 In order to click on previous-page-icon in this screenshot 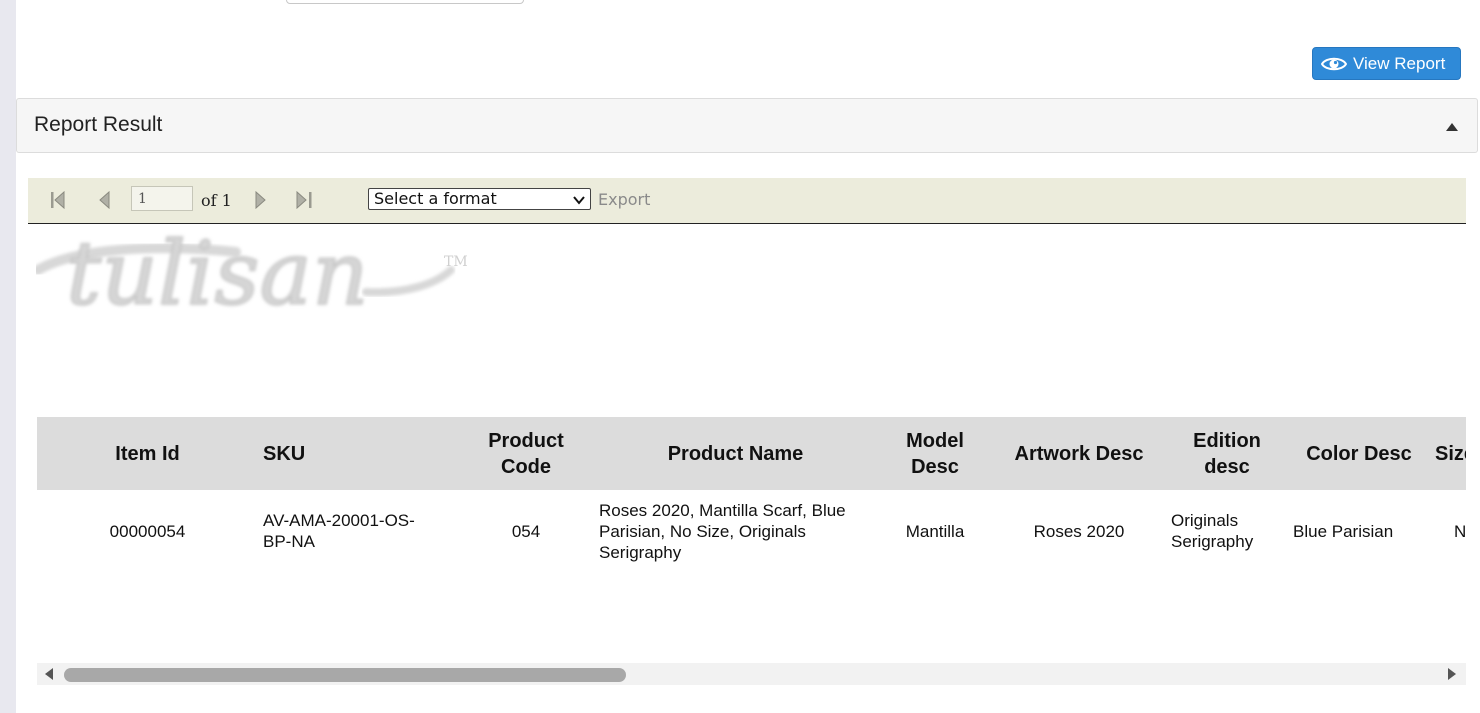, I will do `click(105, 201)`.